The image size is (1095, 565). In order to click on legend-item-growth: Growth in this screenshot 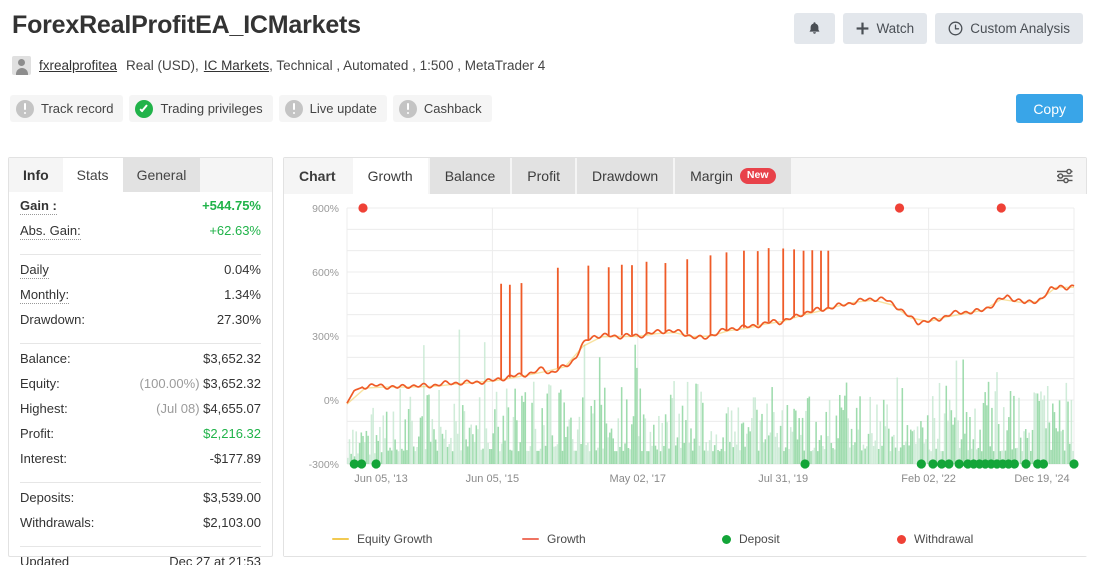, I will do `click(622, 539)`.